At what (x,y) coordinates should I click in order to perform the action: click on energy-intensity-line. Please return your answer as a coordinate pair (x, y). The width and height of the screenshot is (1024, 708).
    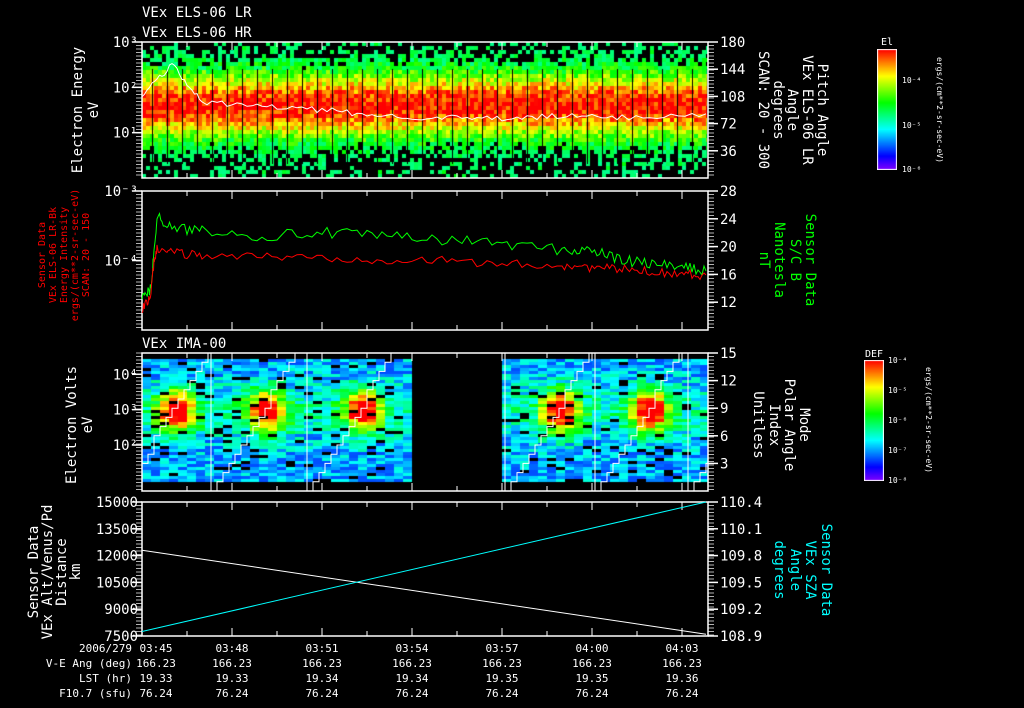
    Looking at the image, I should click on (424, 279).